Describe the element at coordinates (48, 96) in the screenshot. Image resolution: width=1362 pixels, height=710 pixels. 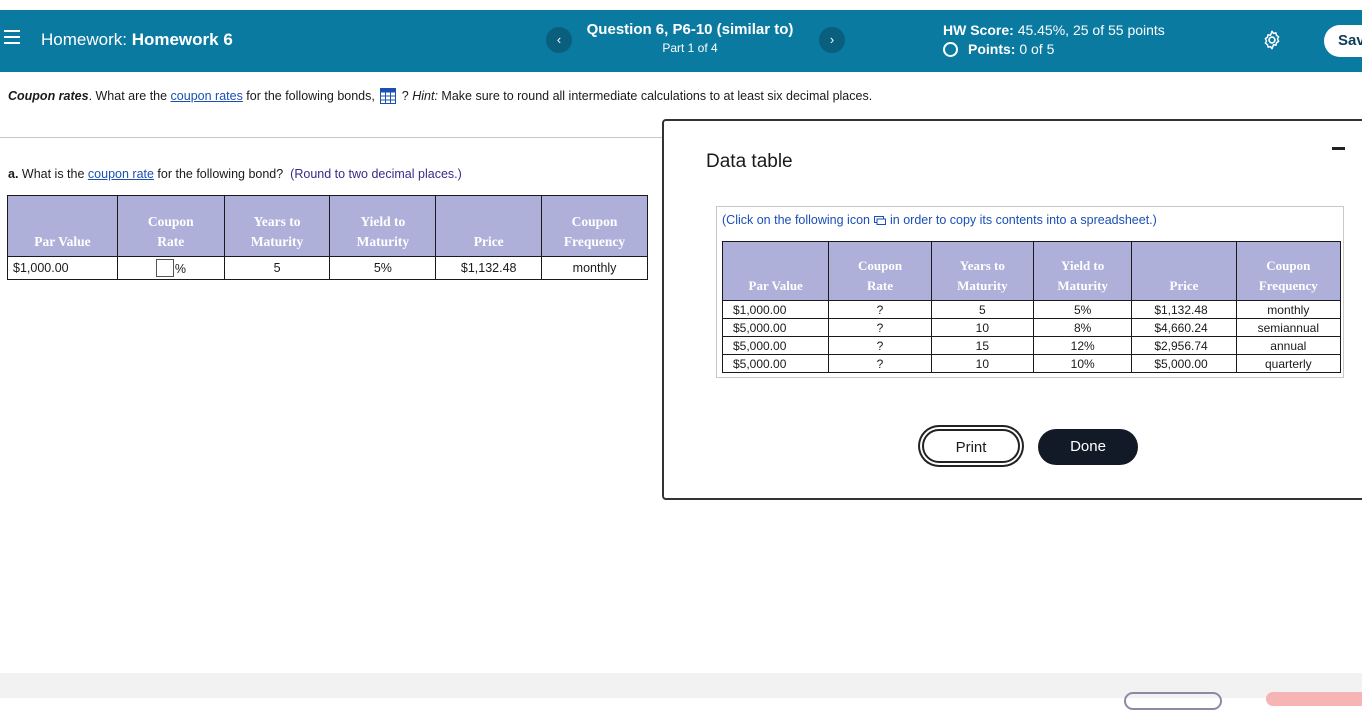
I see `question-topic: Coupon rates` at that location.